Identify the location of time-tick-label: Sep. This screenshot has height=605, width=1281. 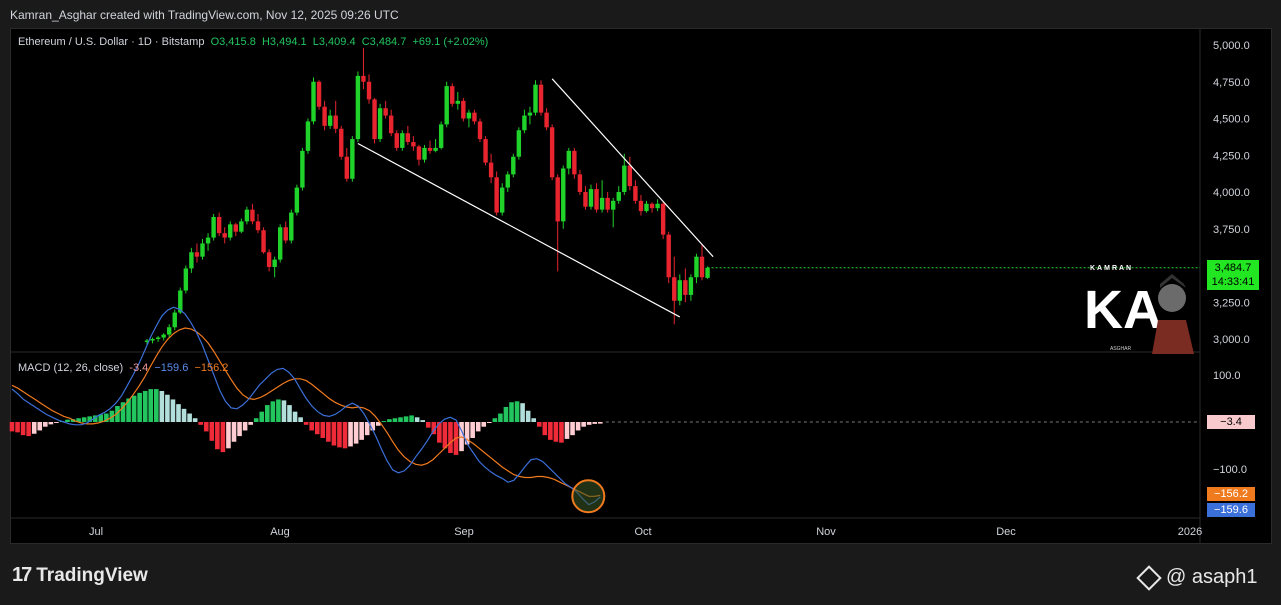
(464, 532).